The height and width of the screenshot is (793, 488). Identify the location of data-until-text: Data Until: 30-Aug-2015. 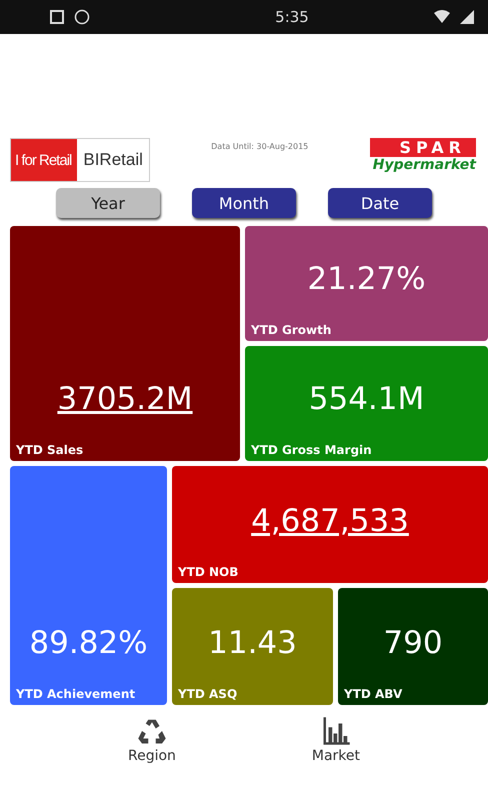
(259, 146).